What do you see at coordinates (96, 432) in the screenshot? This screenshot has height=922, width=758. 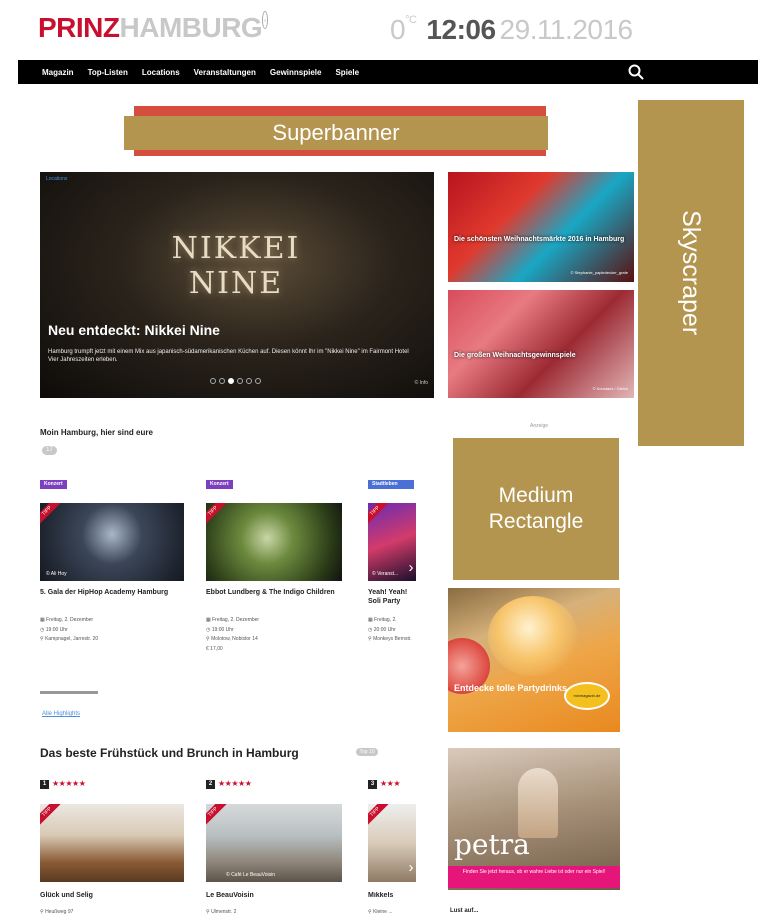 I see `events-heading: Moin Hamburg, hier sind eure` at bounding box center [96, 432].